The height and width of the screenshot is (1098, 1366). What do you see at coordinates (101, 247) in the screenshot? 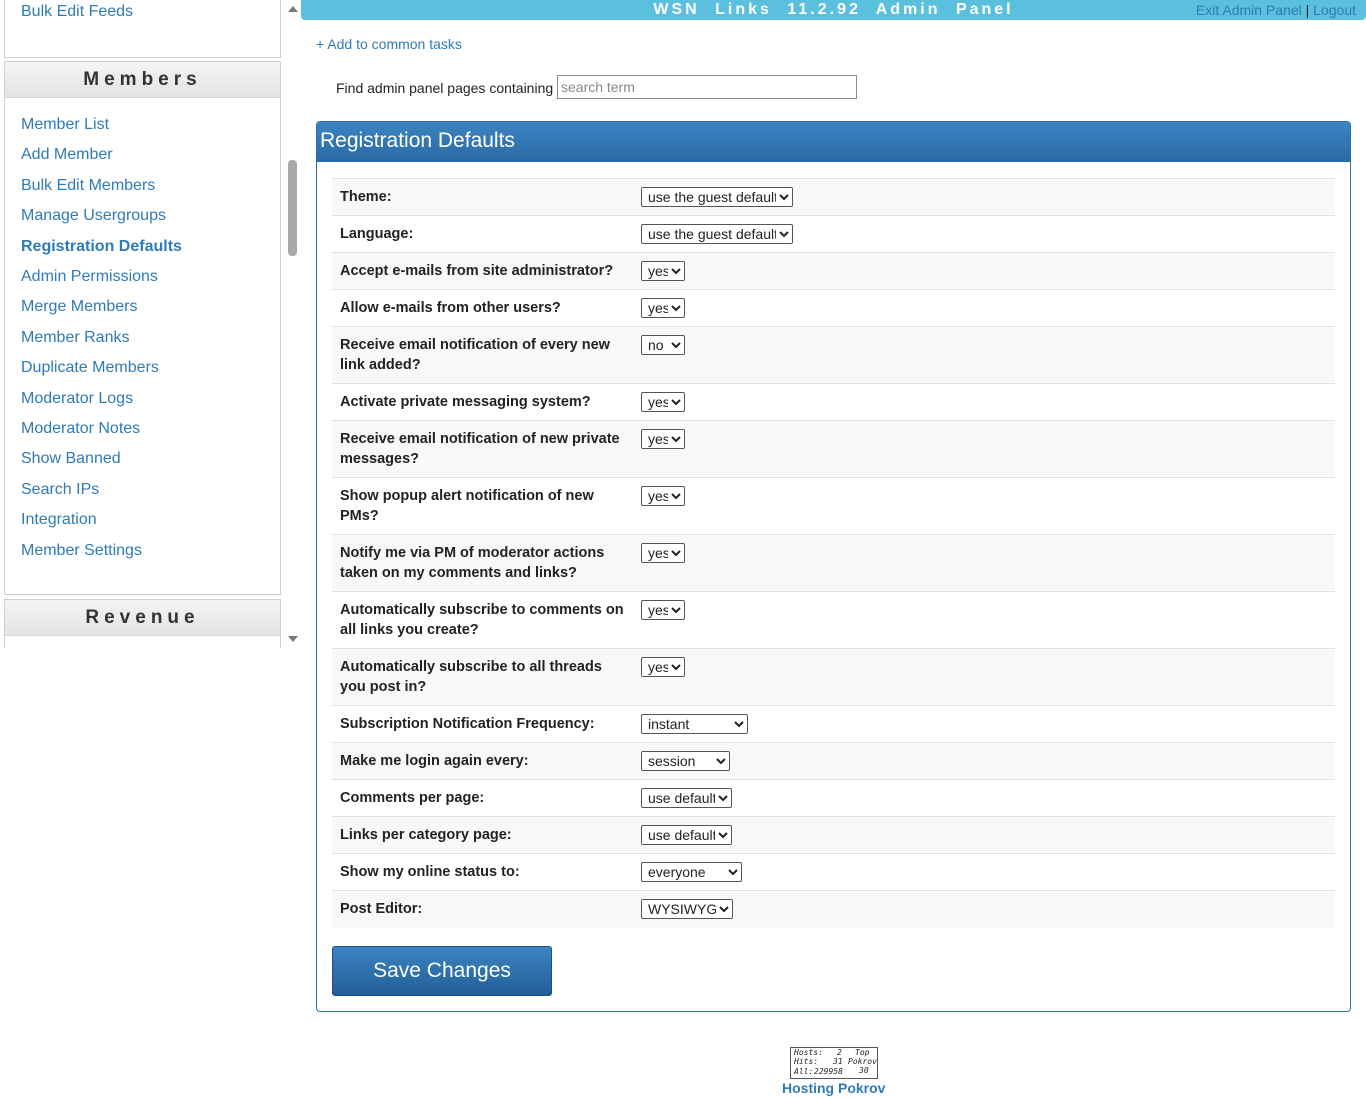
I see `sidebar-item-registration-defaults: Registration Defaults` at bounding box center [101, 247].